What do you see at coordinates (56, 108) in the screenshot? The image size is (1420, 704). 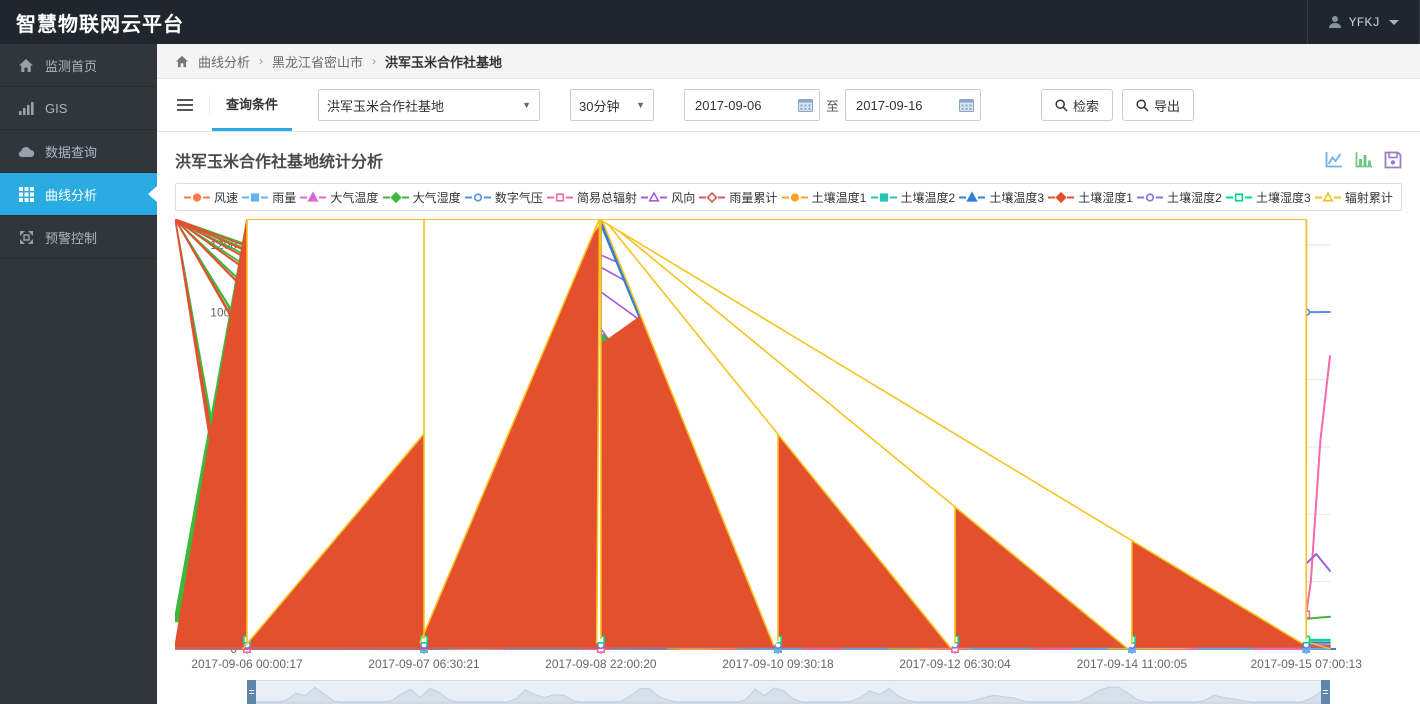 I see `sidebar-item-label: GIS` at bounding box center [56, 108].